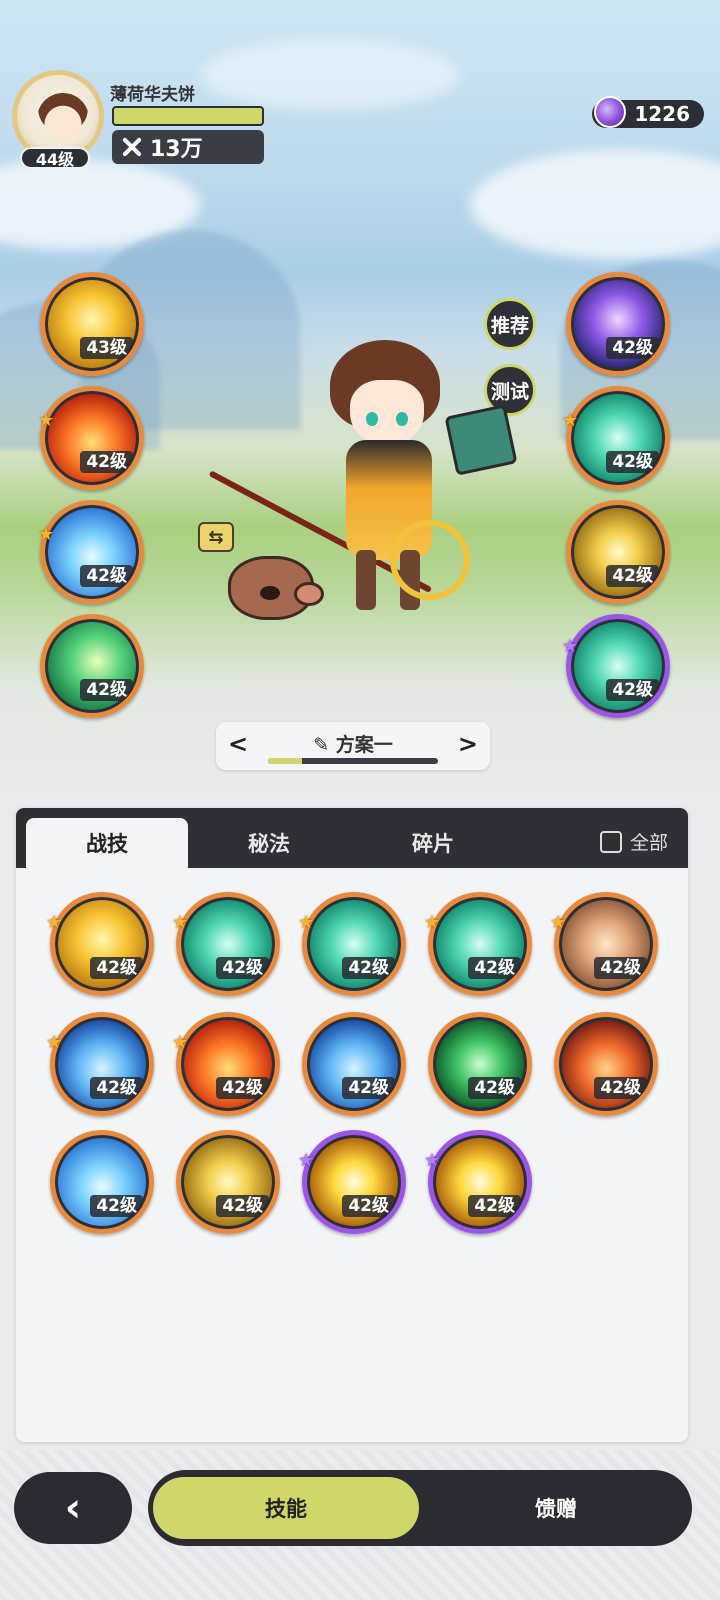  I want to click on hero-ring, so click(430, 560).